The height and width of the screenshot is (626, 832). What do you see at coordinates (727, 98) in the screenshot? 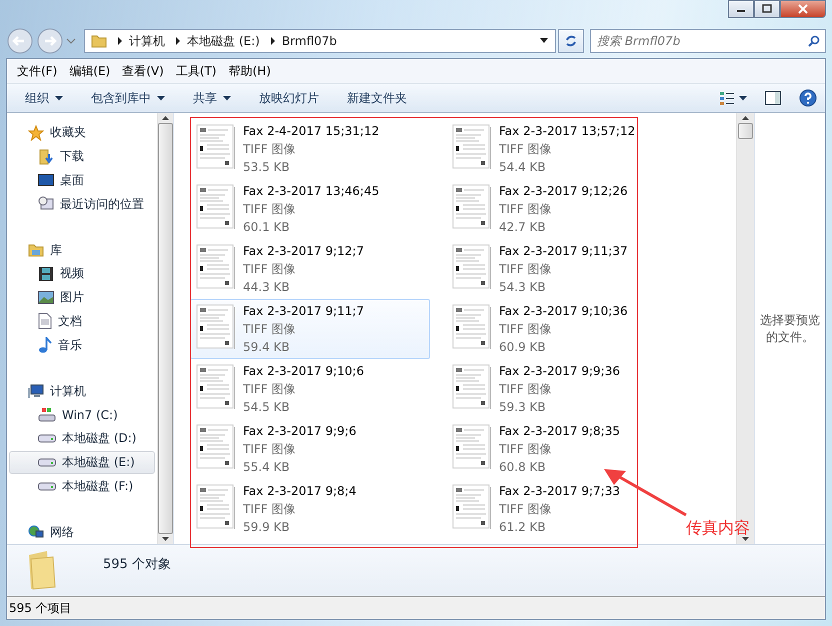
I see `view-options-icon` at bounding box center [727, 98].